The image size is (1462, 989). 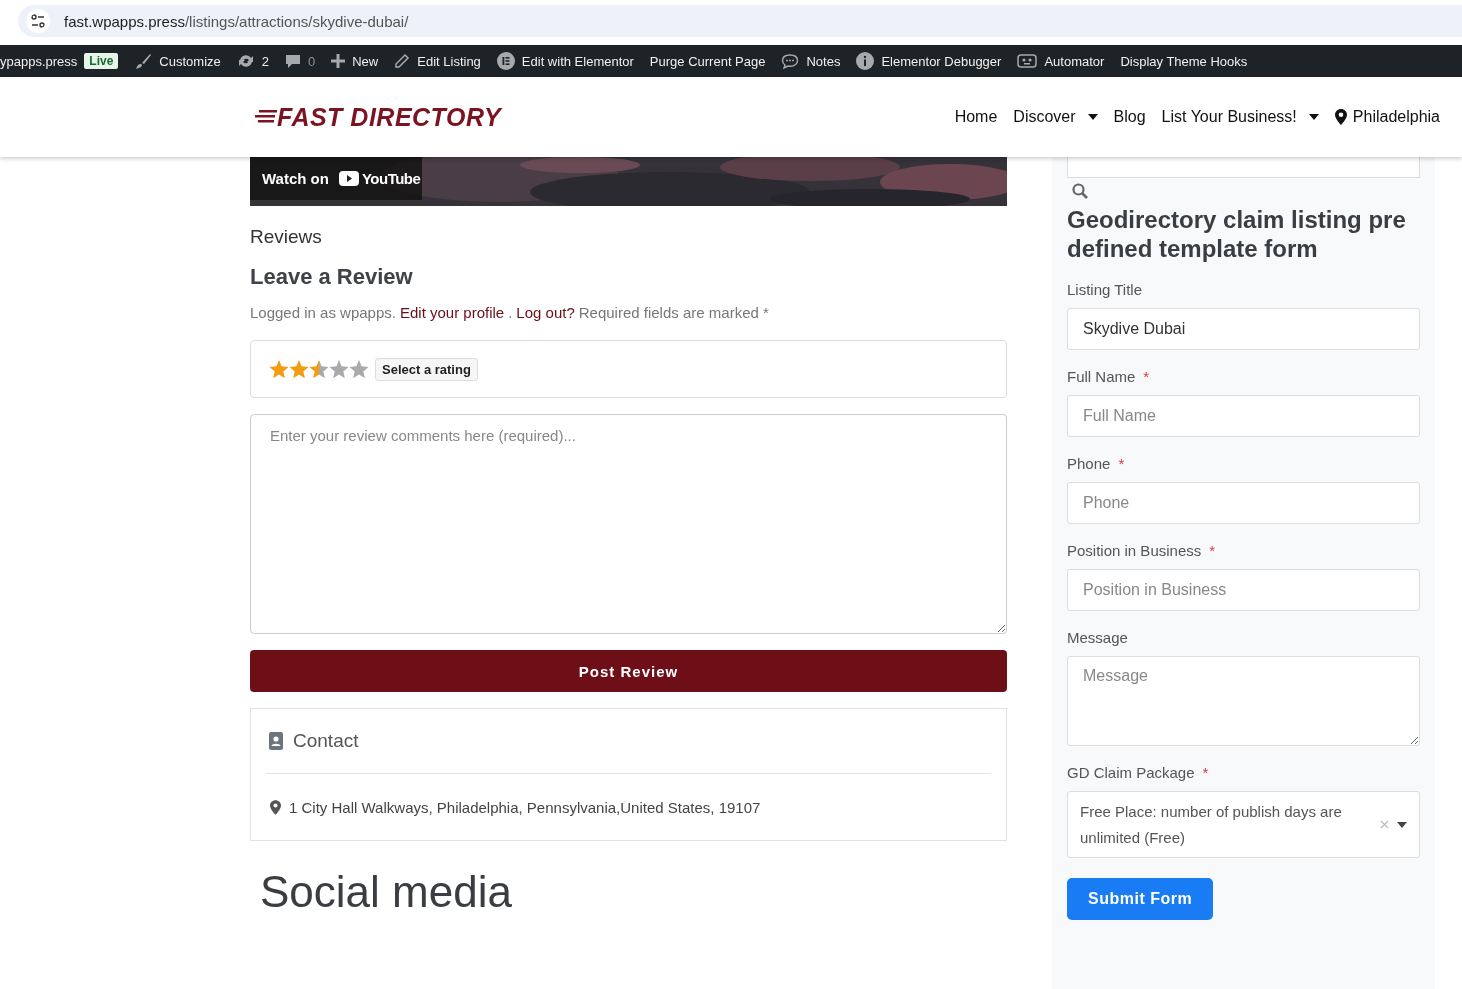 I want to click on log-out-link: Log out?, so click(x=545, y=312).